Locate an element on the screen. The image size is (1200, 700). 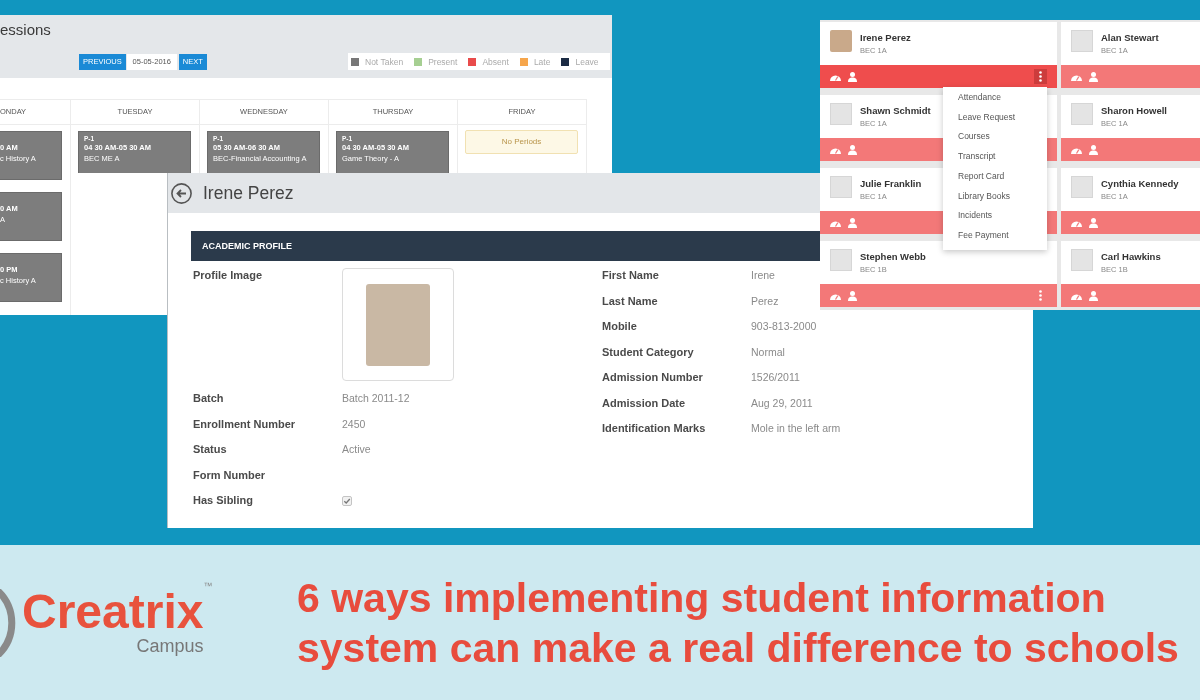
student-name: Shawn Schmidt is located at coordinates (895, 111).